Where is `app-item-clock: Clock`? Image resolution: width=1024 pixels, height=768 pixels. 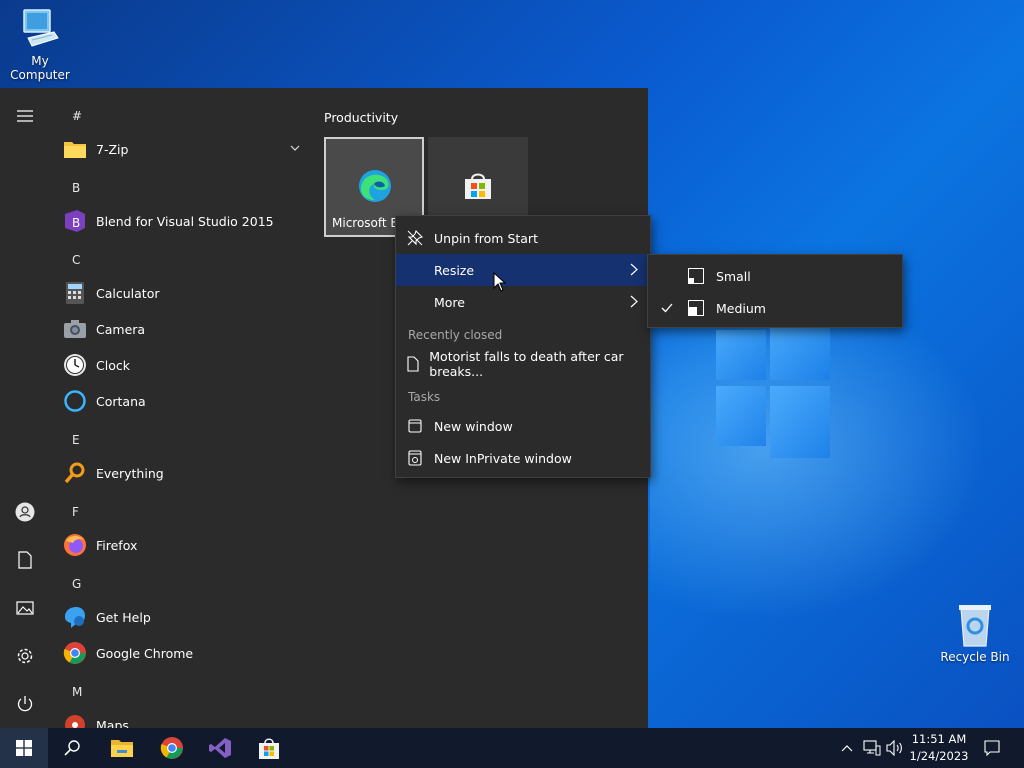
app-item-clock: Clock is located at coordinates (186, 365).